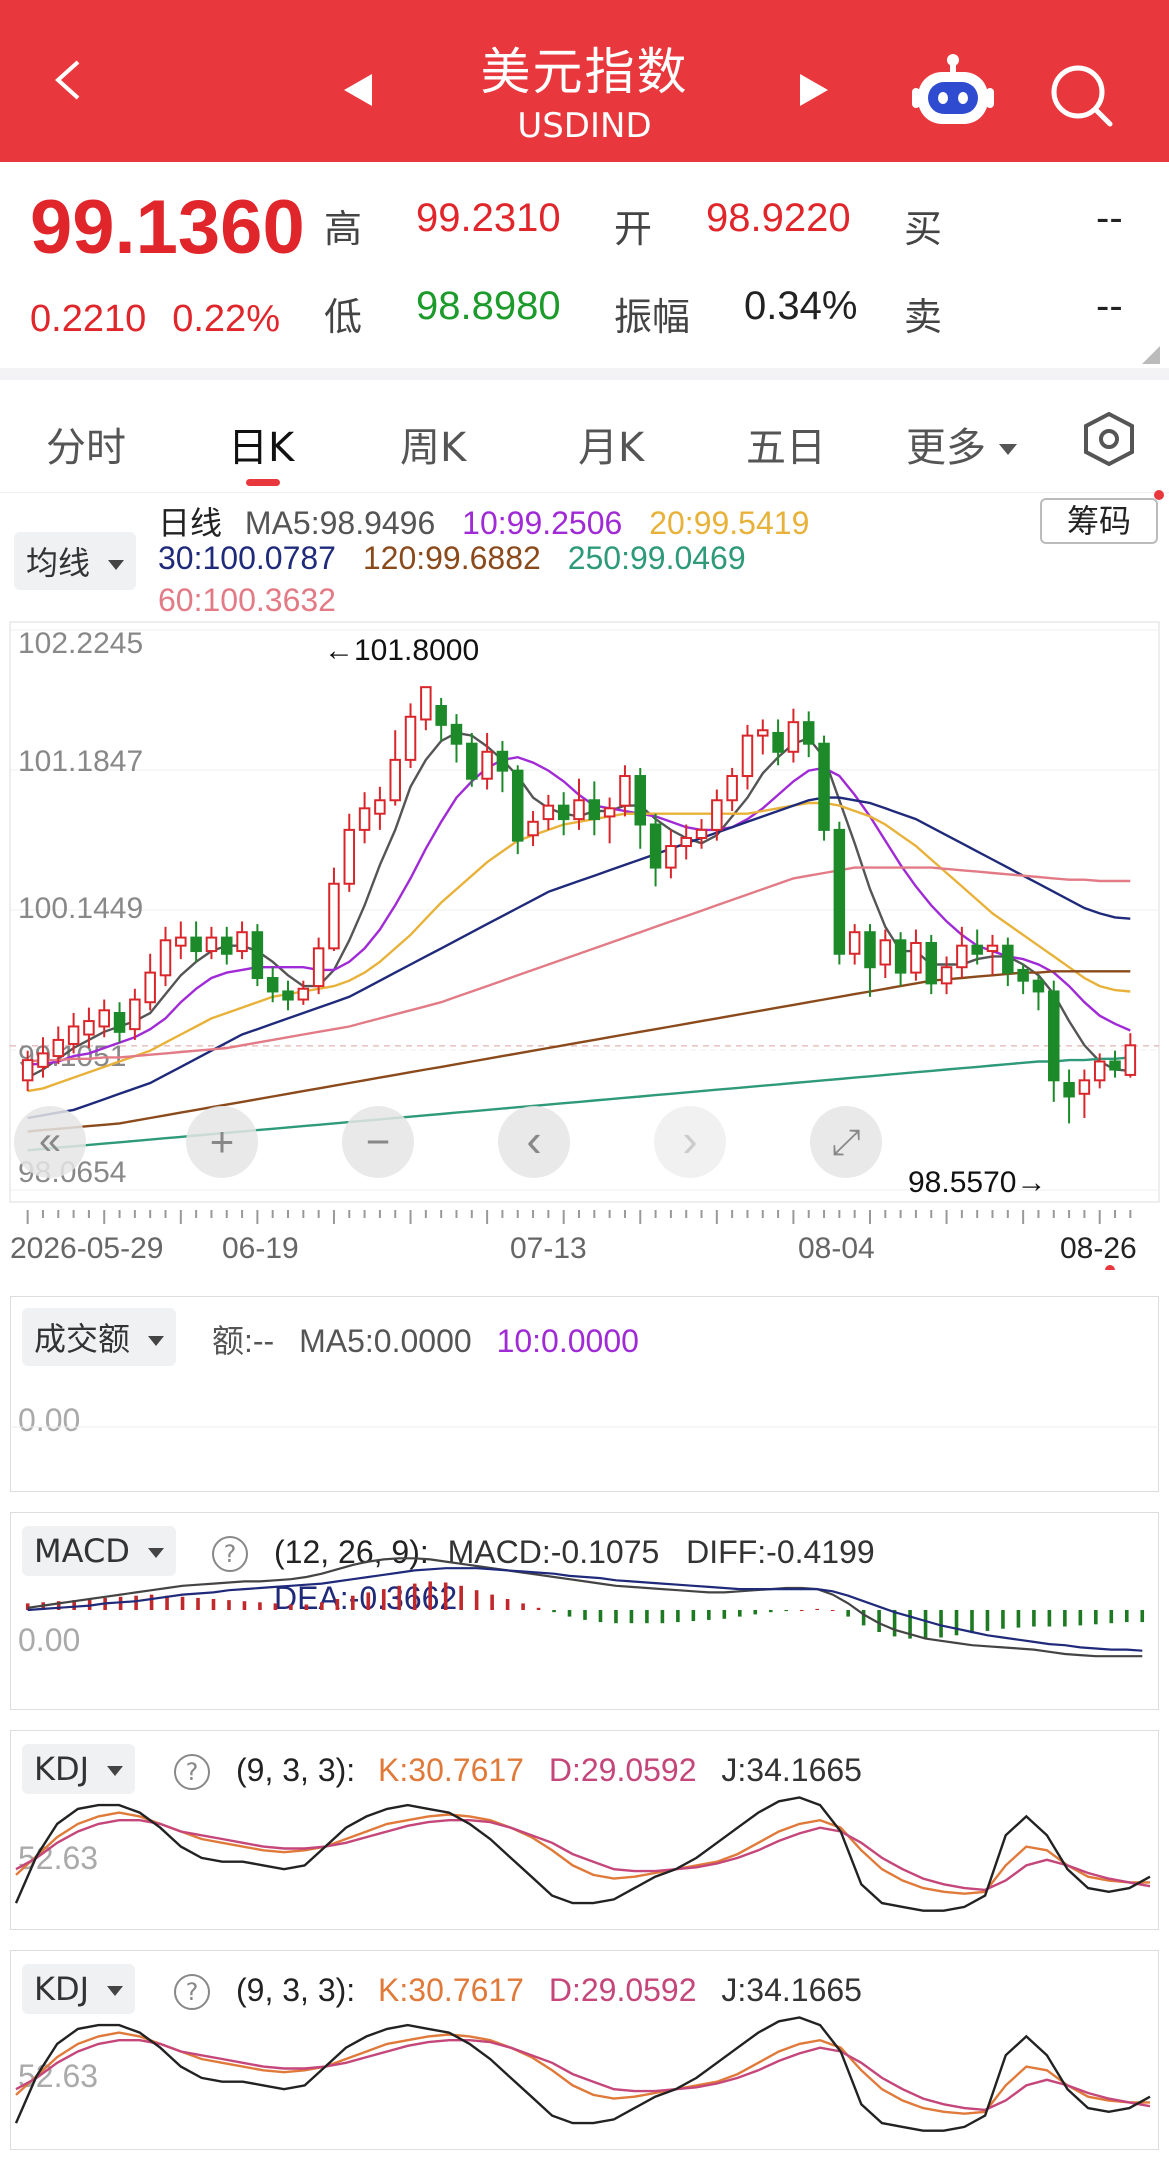 The width and height of the screenshot is (1169, 2168). I want to click on expand-corner-icon, so click(1151, 355).